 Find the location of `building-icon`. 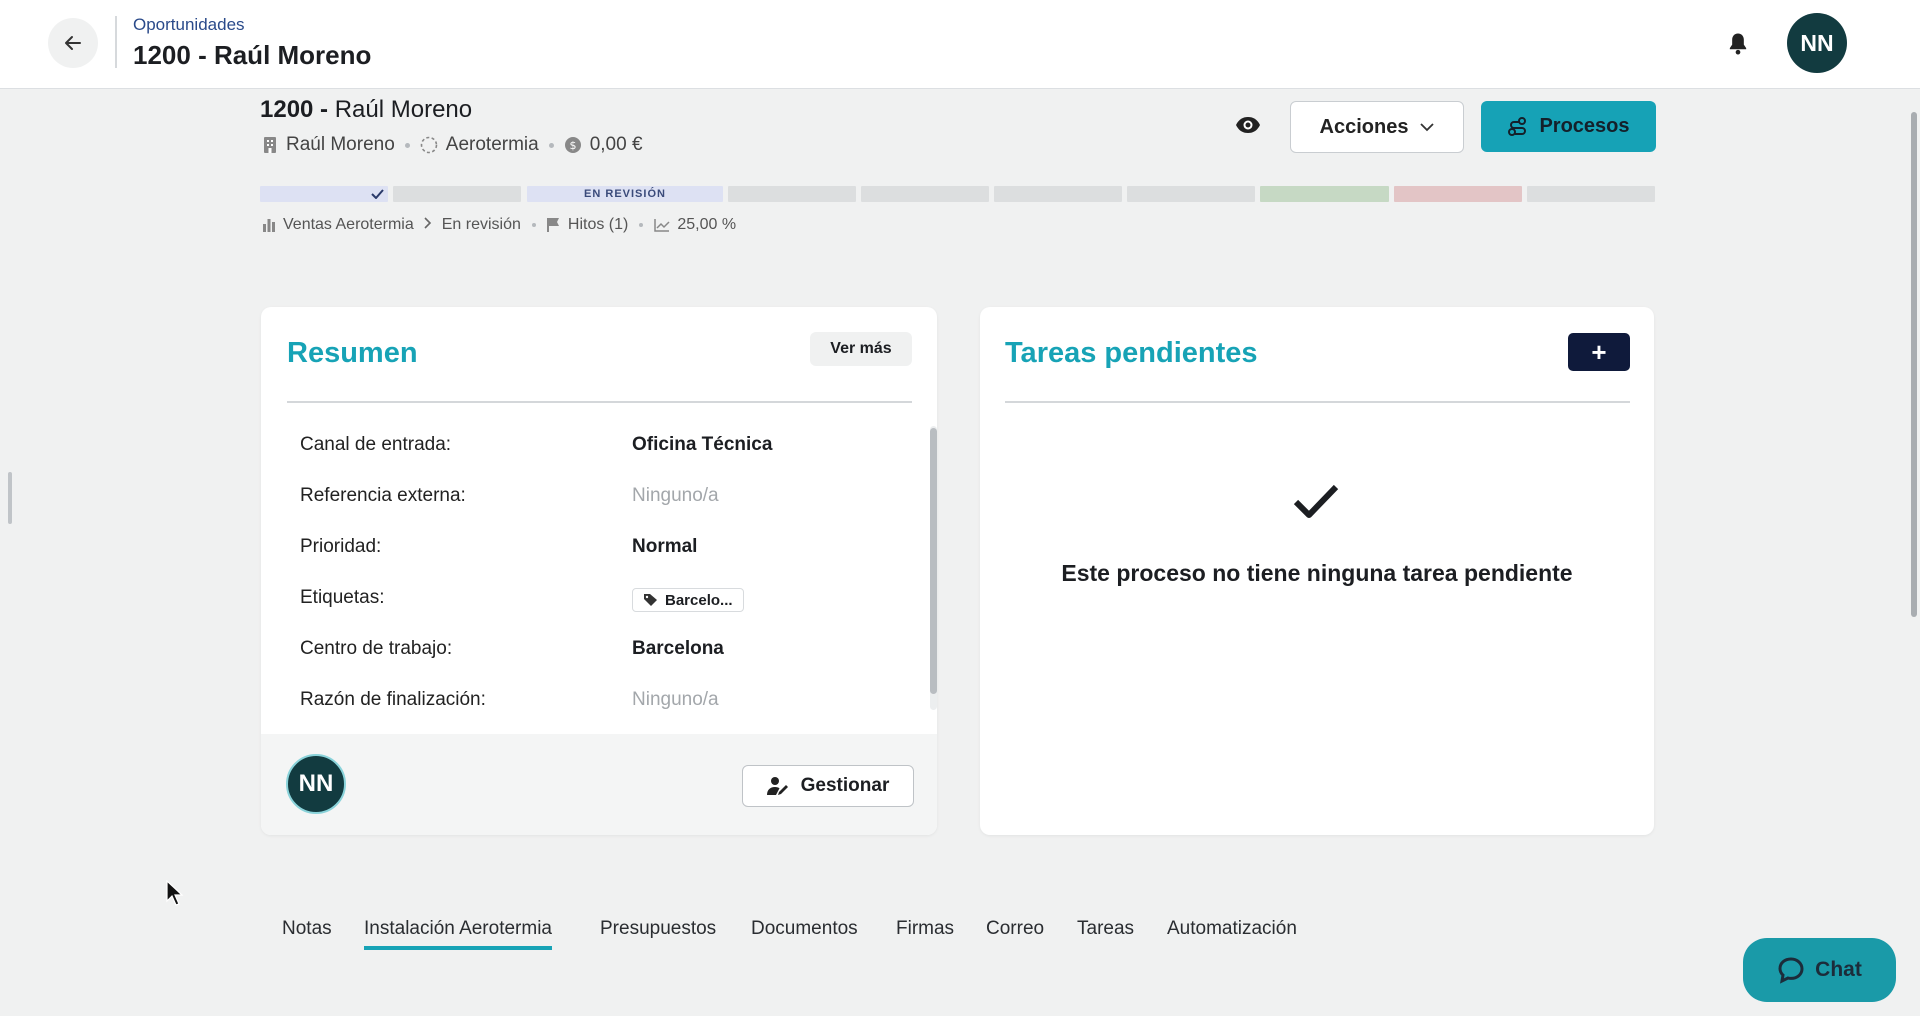

building-icon is located at coordinates (270, 145).